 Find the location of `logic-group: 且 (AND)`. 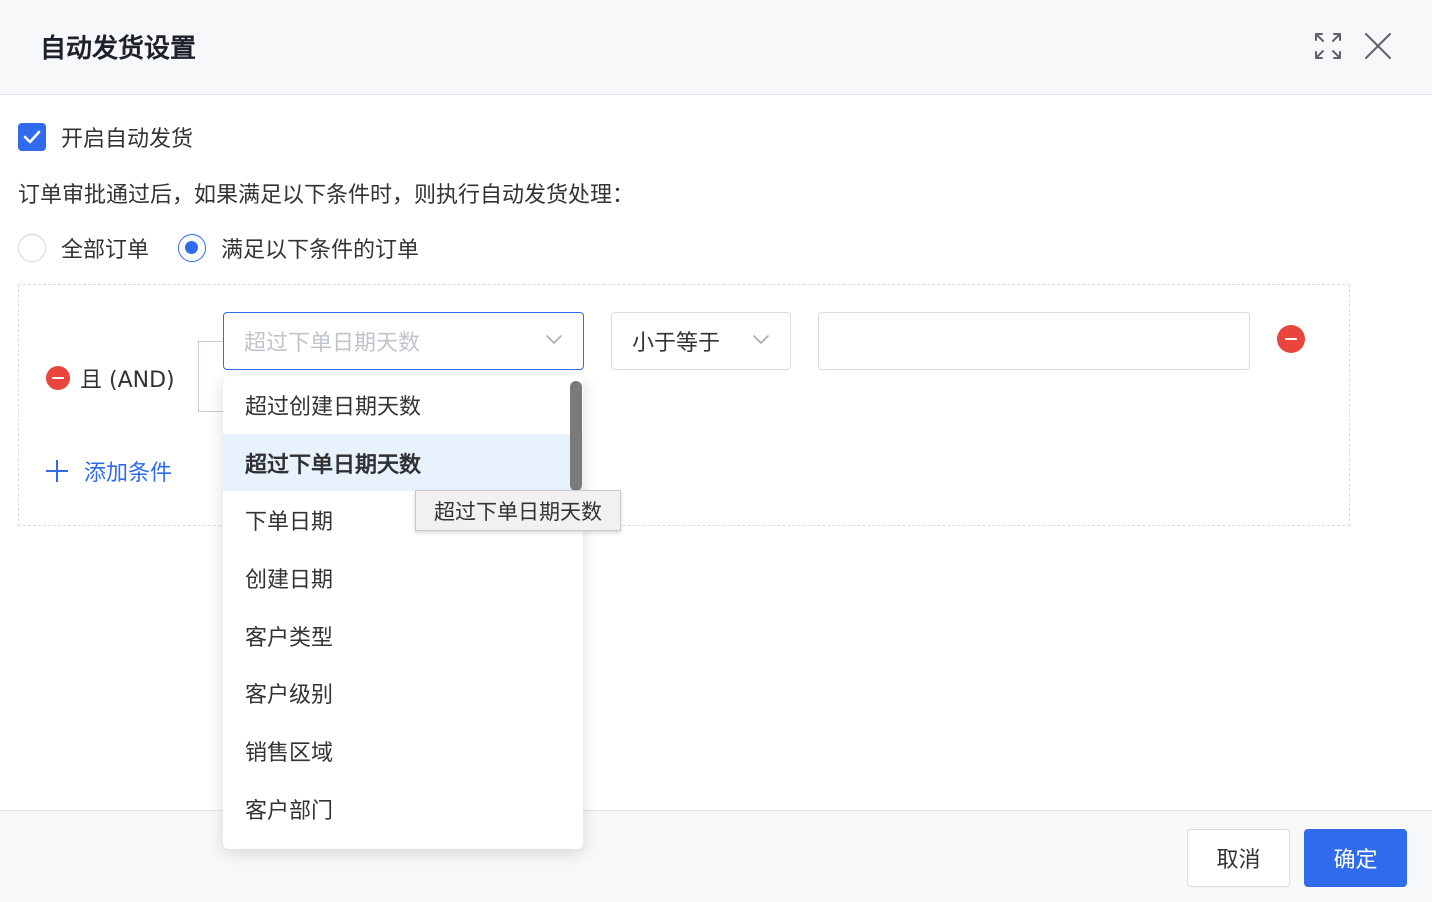

logic-group: 且 (AND) is located at coordinates (110, 378).